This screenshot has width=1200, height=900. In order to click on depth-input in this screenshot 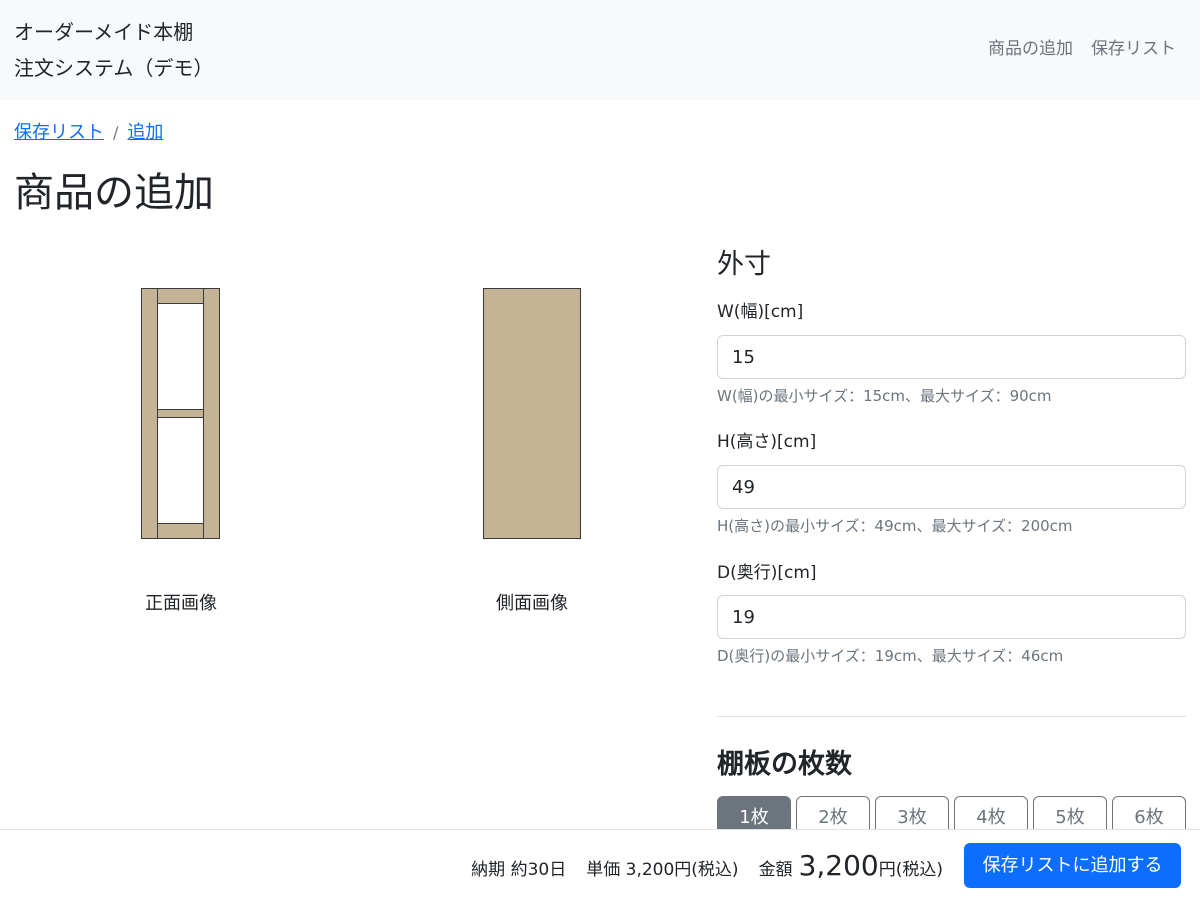, I will do `click(951, 617)`.